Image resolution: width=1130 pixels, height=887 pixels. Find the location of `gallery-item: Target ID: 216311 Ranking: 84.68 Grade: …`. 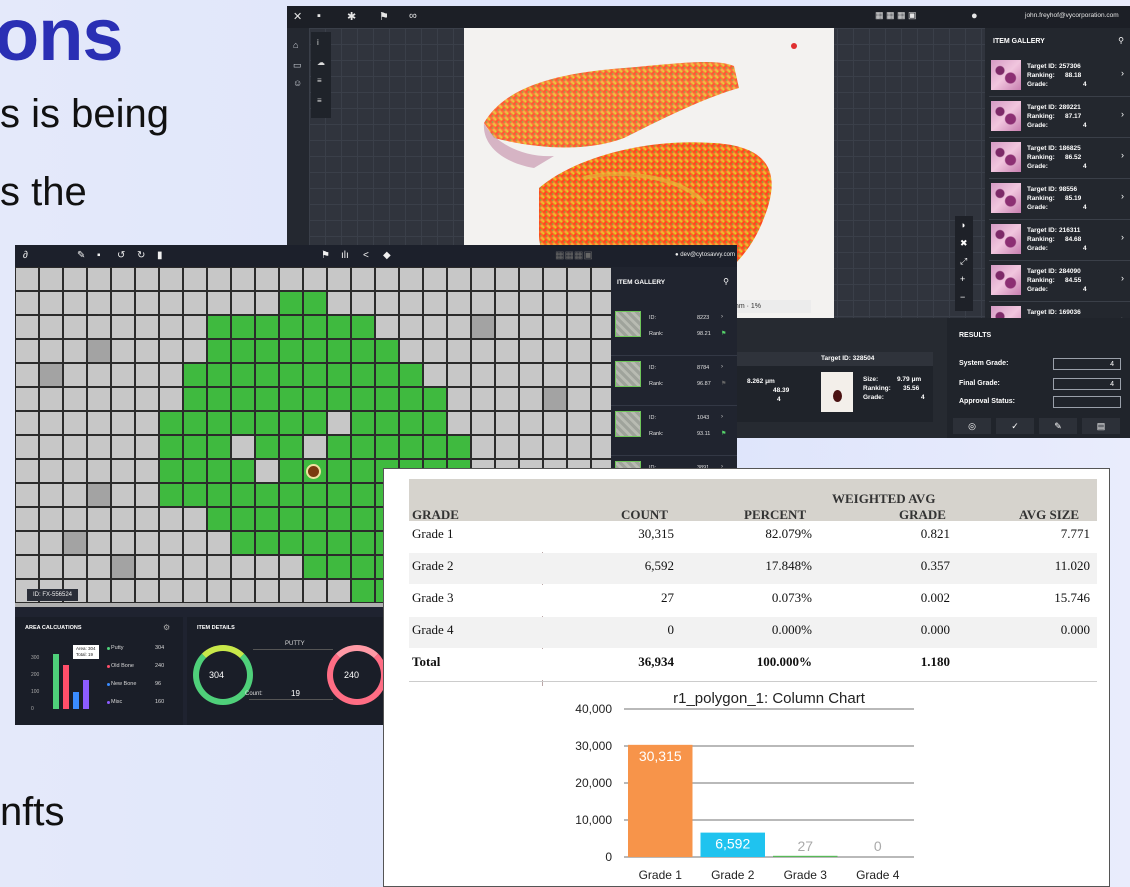

gallery-item: Target ID: 216311 Ranking: 84.68 Grade: … is located at coordinates (1059, 240).